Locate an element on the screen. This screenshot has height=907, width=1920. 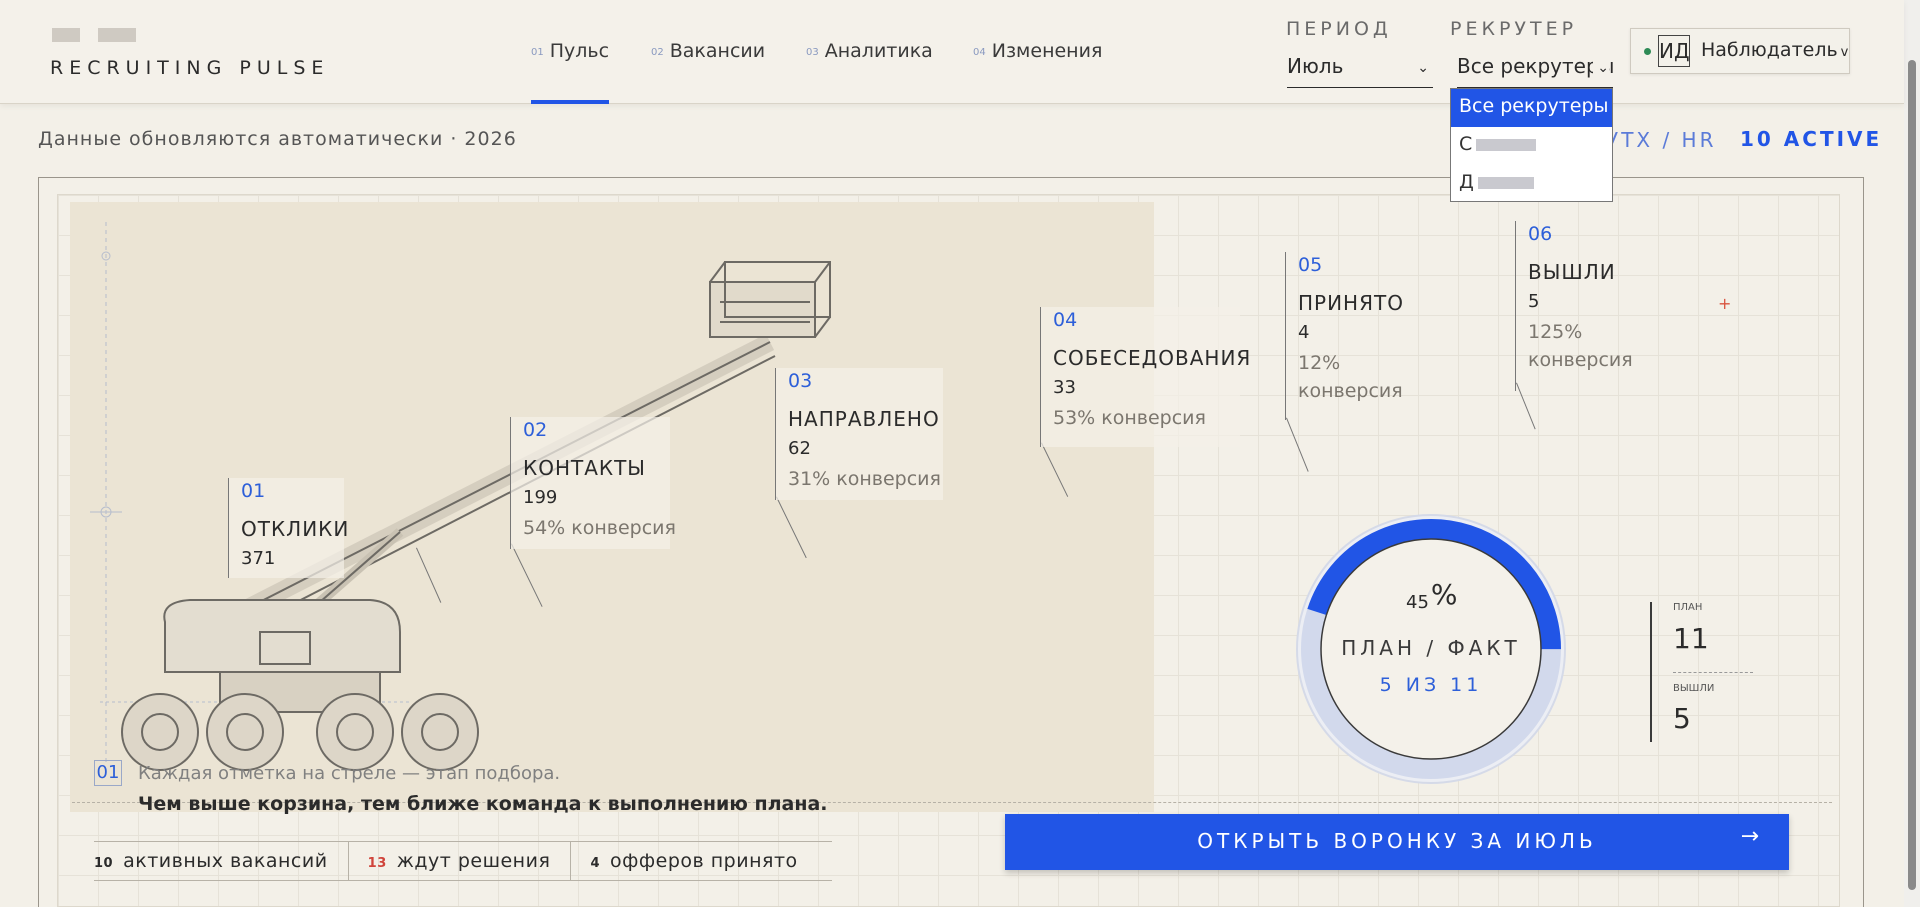
stat-offers-accepted: 4 офферов принято is located at coordinates (703, 861).